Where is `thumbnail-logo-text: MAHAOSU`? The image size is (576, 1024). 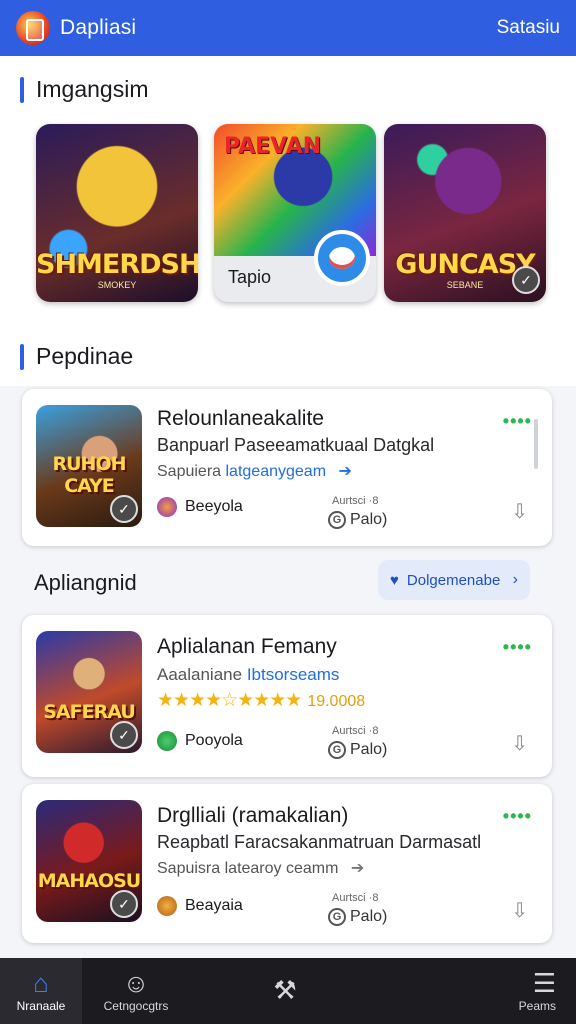
thumbnail-logo-text: MAHAOSU is located at coordinates (89, 881).